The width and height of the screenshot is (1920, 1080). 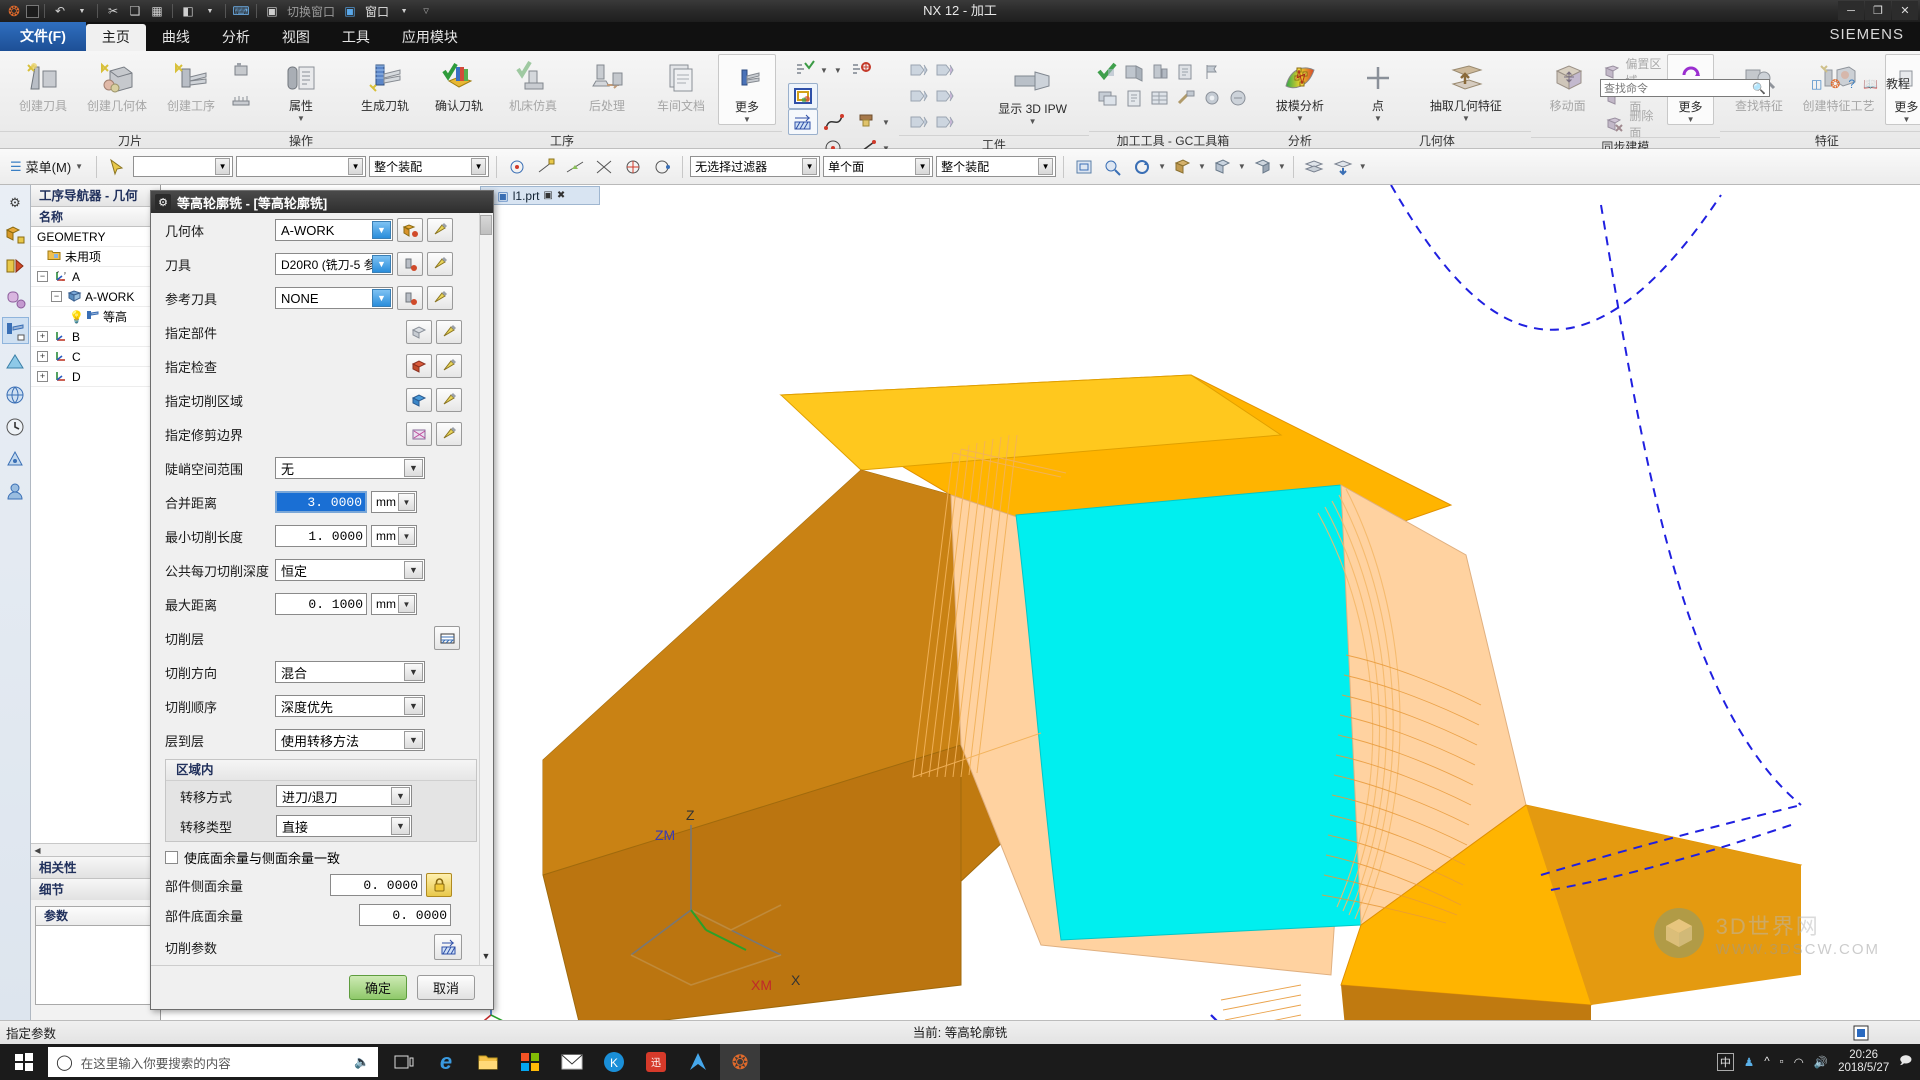 What do you see at coordinates (376, 885) in the screenshot?
I see `part-side-stock-input: 0. 0000` at bounding box center [376, 885].